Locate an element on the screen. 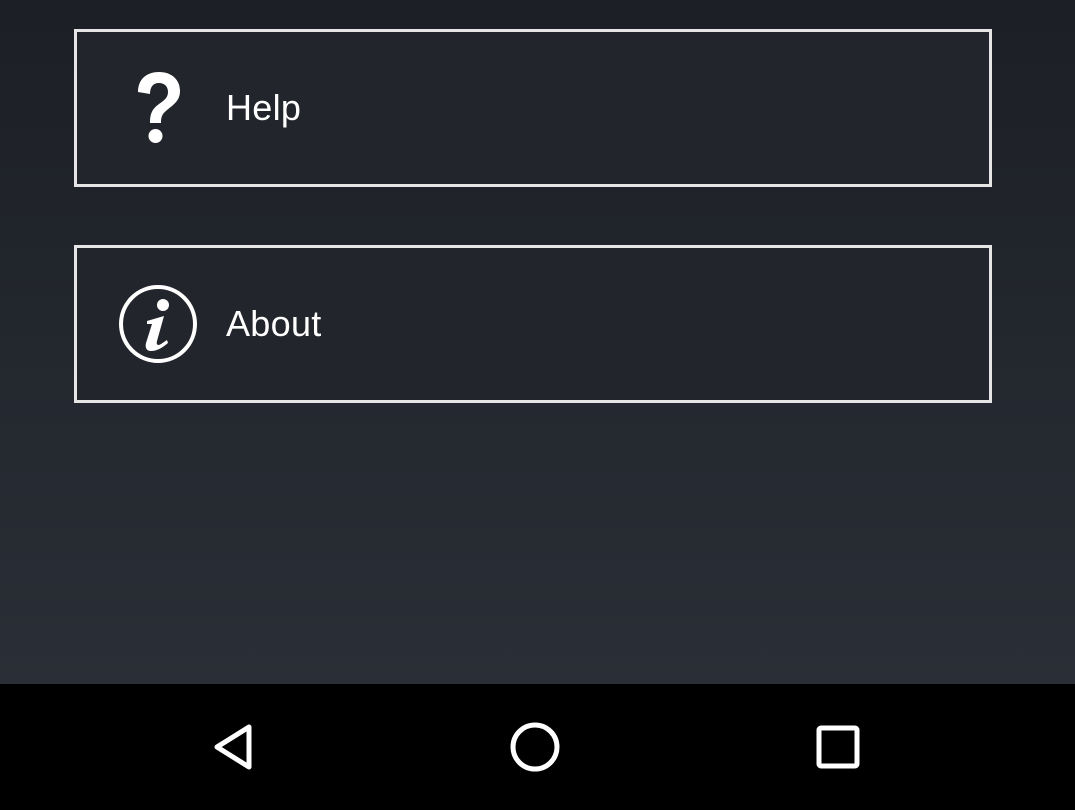 The image size is (1075, 810). back-triangle-icon is located at coordinates (233, 749).